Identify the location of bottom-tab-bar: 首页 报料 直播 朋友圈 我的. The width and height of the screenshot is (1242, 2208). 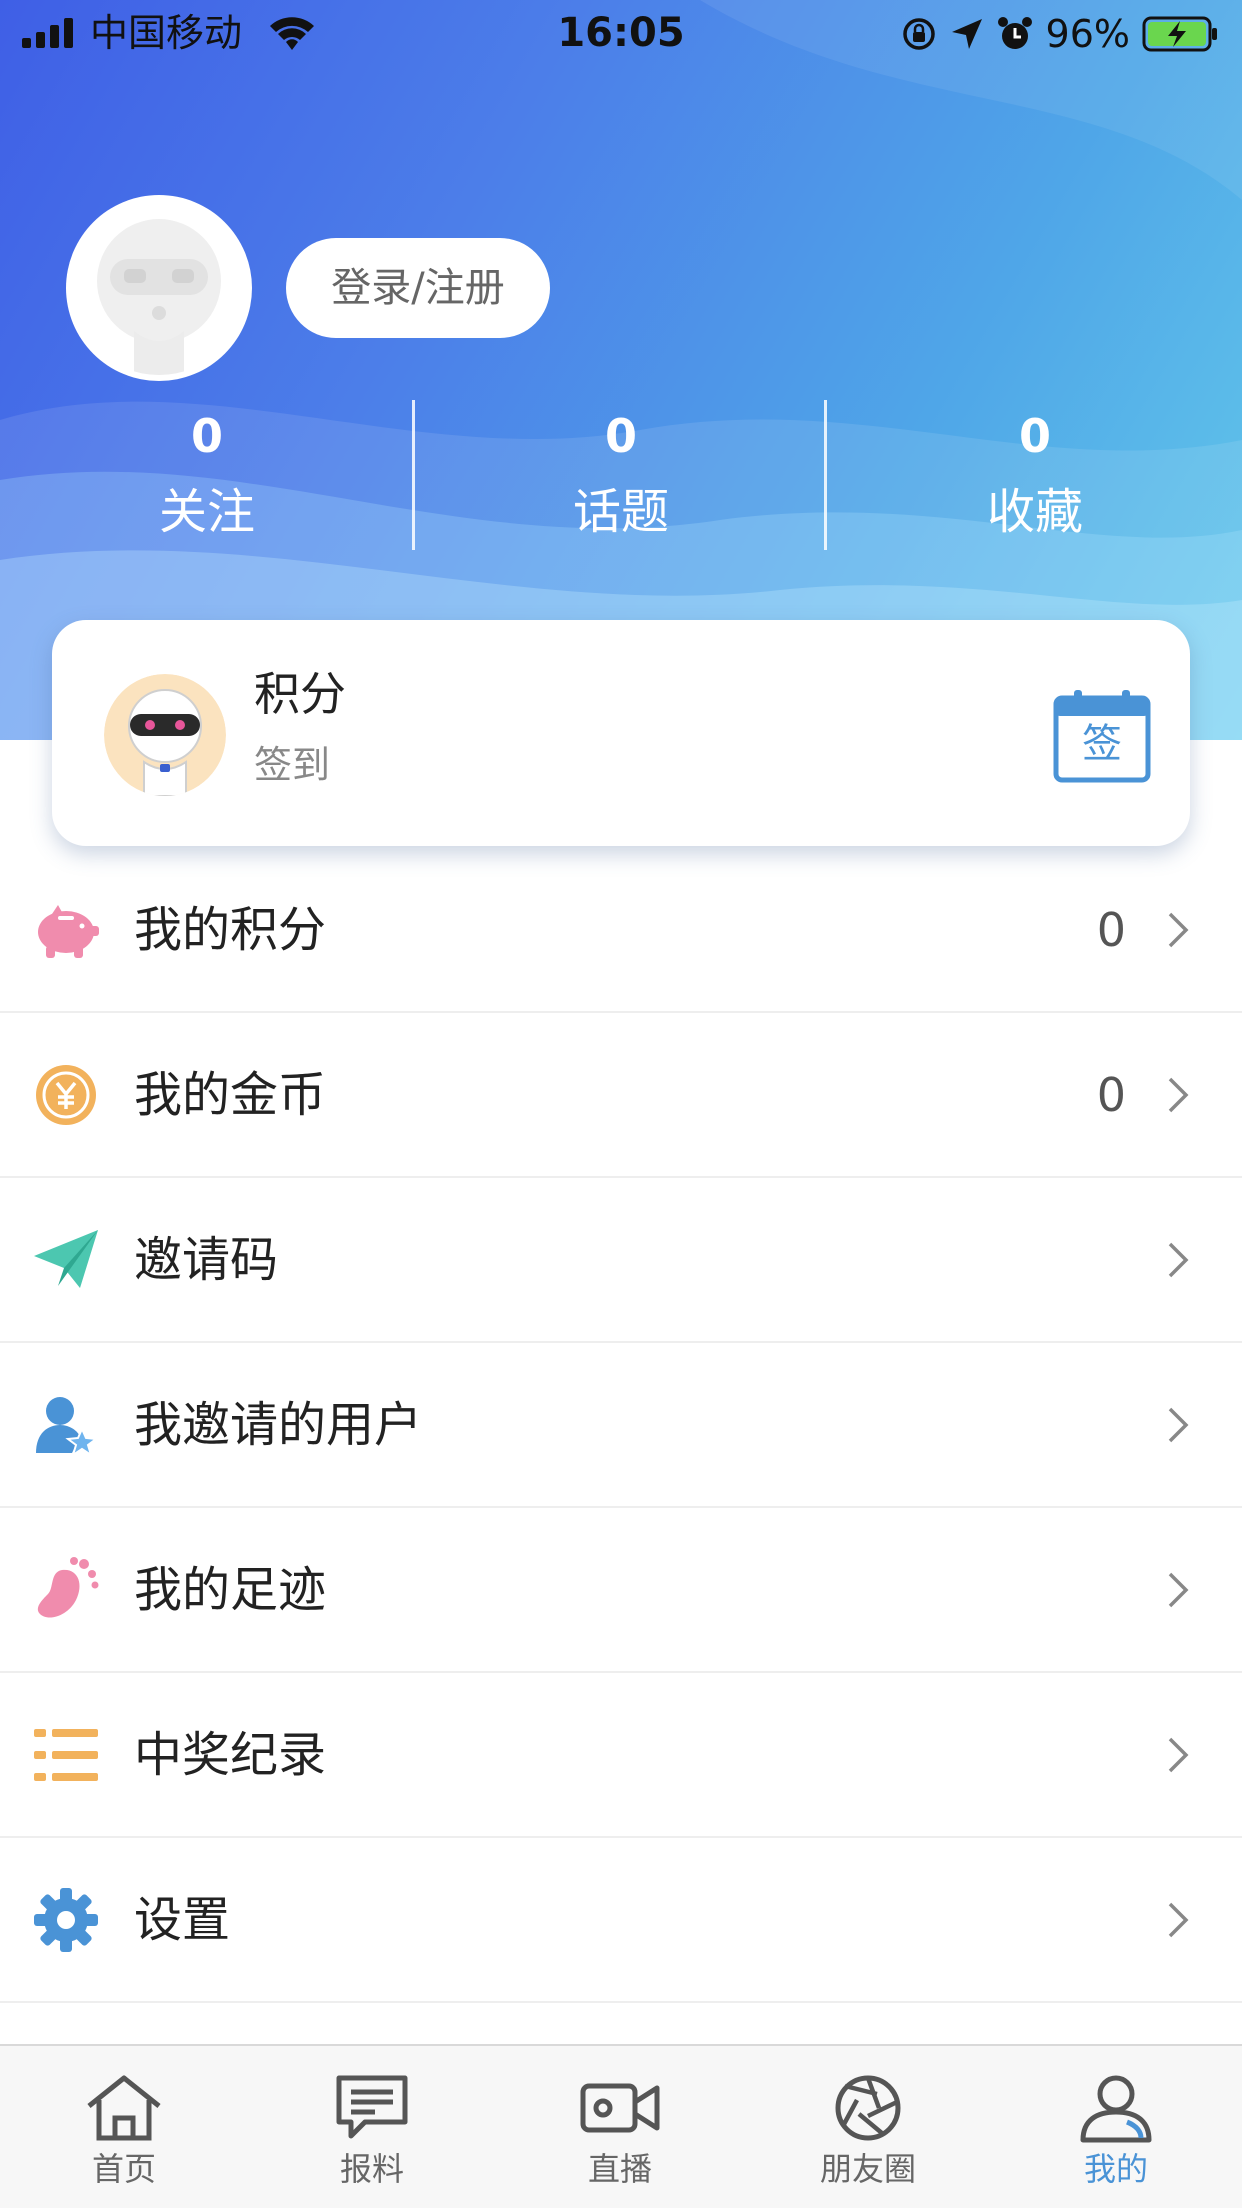
(621, 2126).